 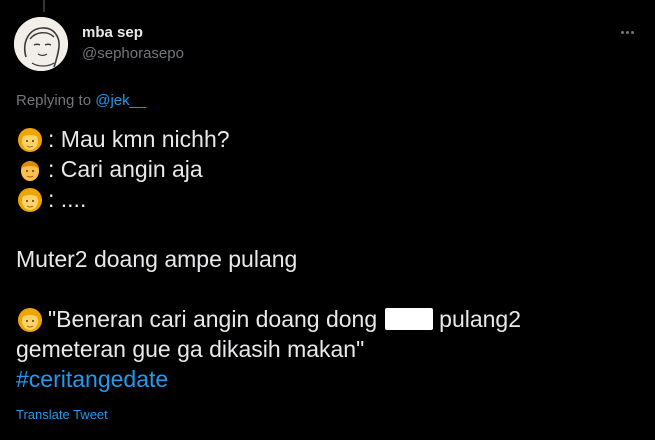 I want to click on replying-to-link: @jek__, so click(x=120, y=100).